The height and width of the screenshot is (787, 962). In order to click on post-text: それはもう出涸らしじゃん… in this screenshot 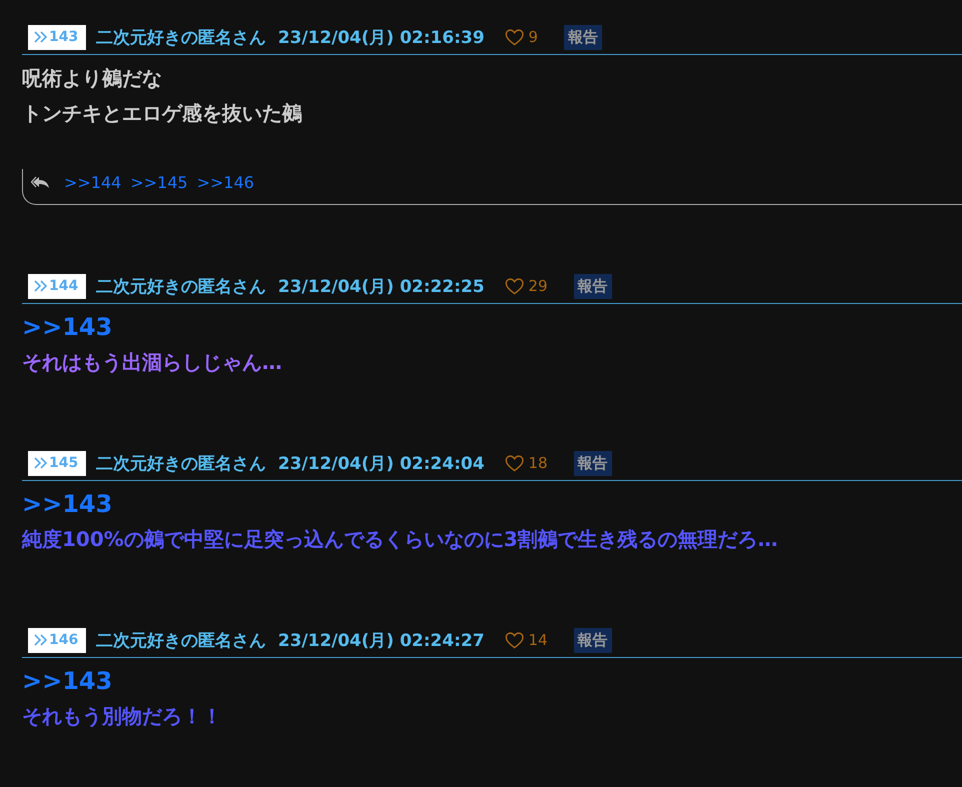, I will do `click(152, 362)`.